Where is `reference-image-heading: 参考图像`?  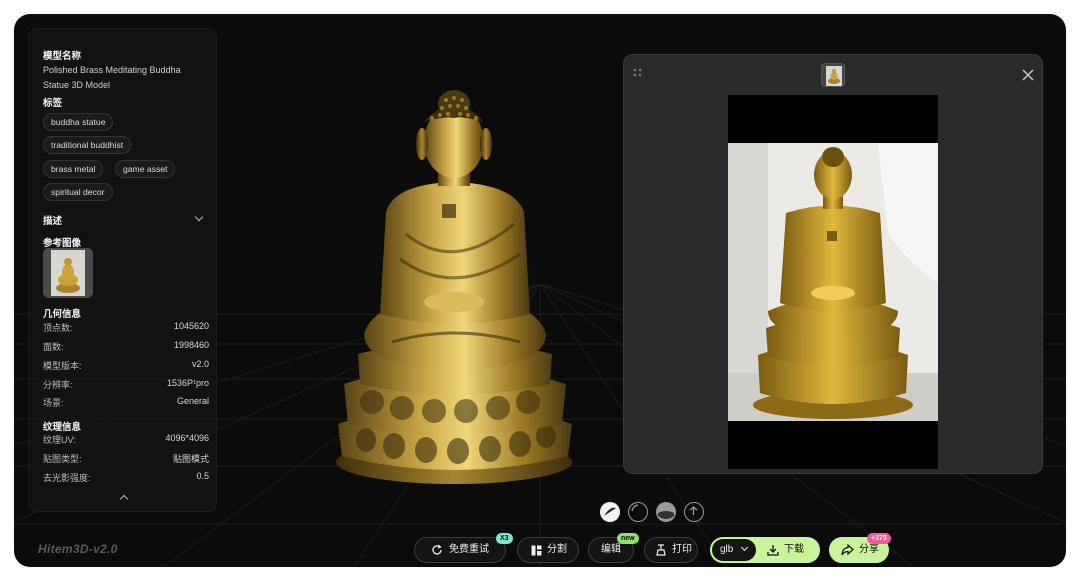 reference-image-heading: 参考图像 is located at coordinates (62, 243).